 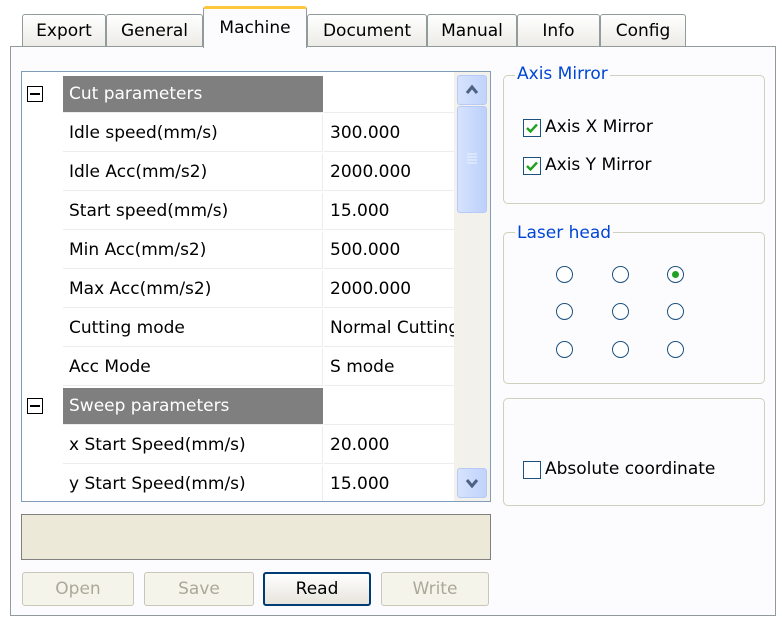 I want to click on tab-manual: Manual, so click(x=472, y=30).